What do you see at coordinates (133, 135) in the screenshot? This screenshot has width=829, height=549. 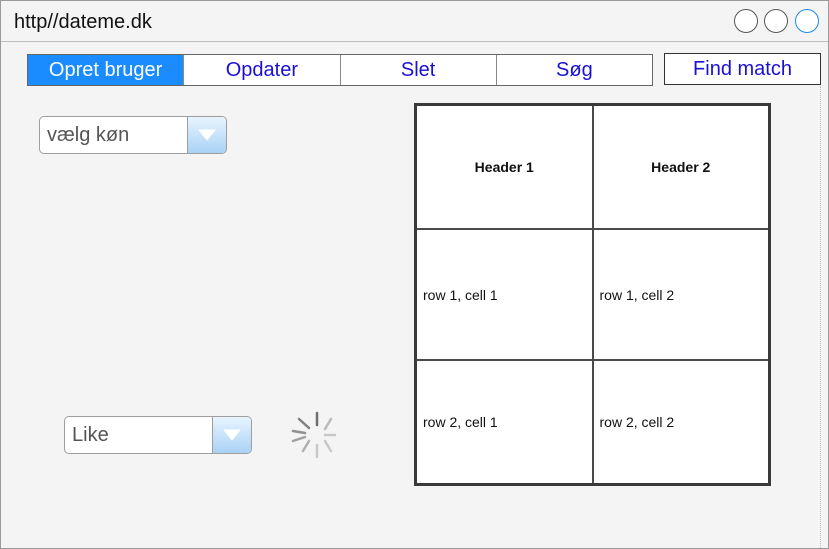 I see `gender-select: vælg køn` at bounding box center [133, 135].